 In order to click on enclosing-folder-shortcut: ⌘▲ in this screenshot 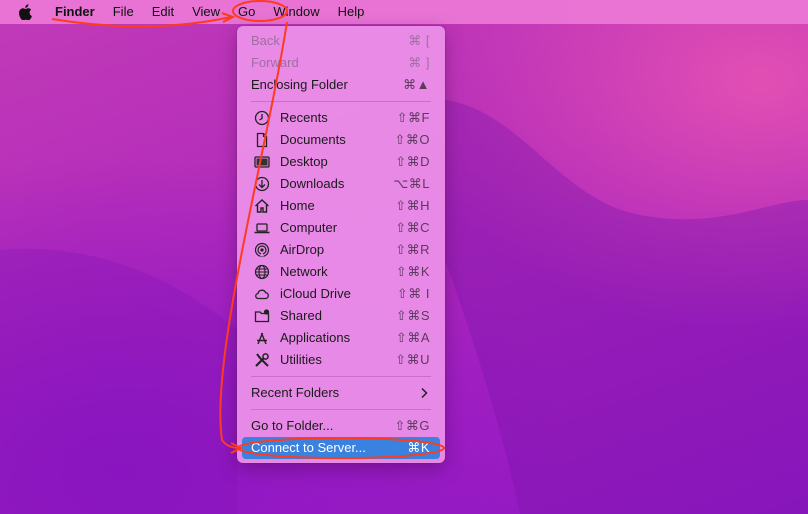, I will do `click(416, 84)`.